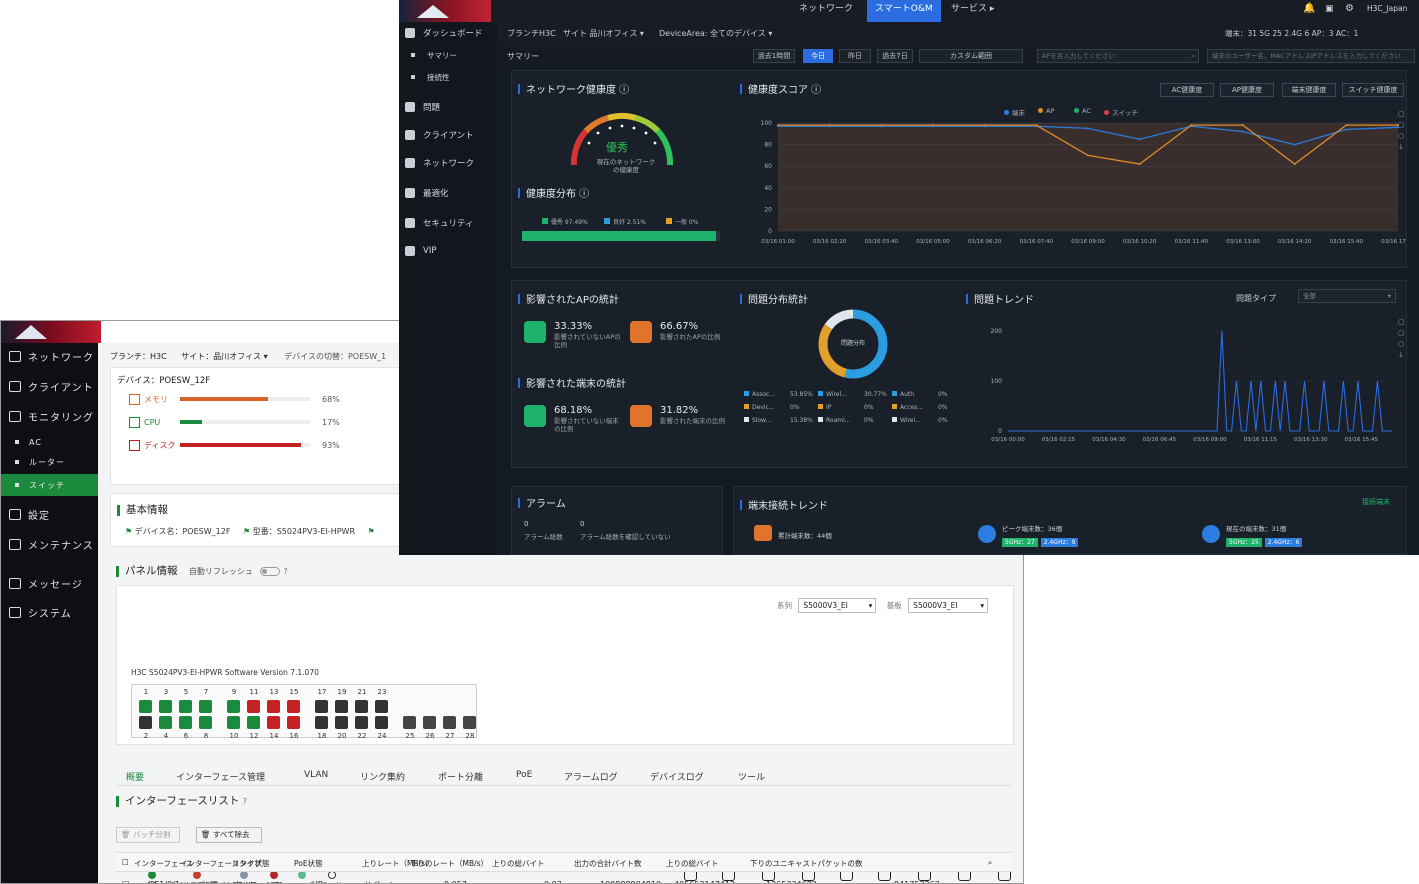 This screenshot has height=884, width=1419. What do you see at coordinates (751, 776) in the screenshot?
I see `tab-8: ツール` at bounding box center [751, 776].